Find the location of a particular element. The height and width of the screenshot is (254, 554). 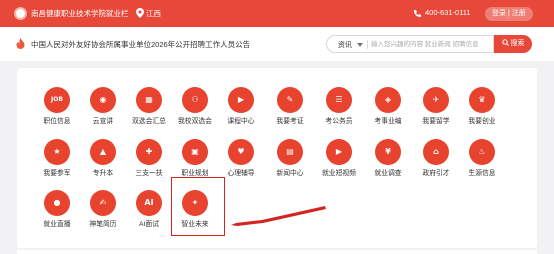

service-glyph: ▦ is located at coordinates (149, 99).